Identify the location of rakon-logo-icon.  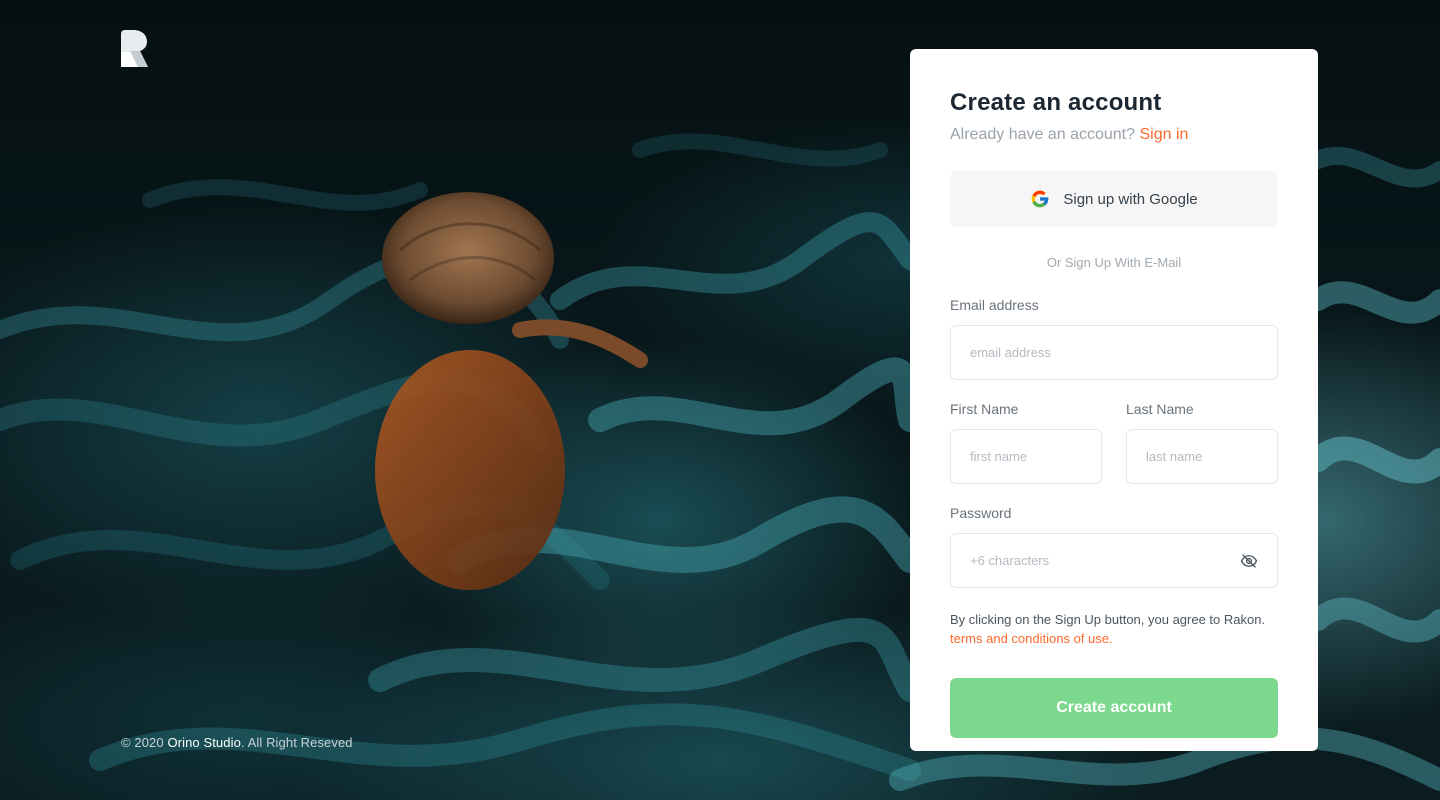
(135, 48).